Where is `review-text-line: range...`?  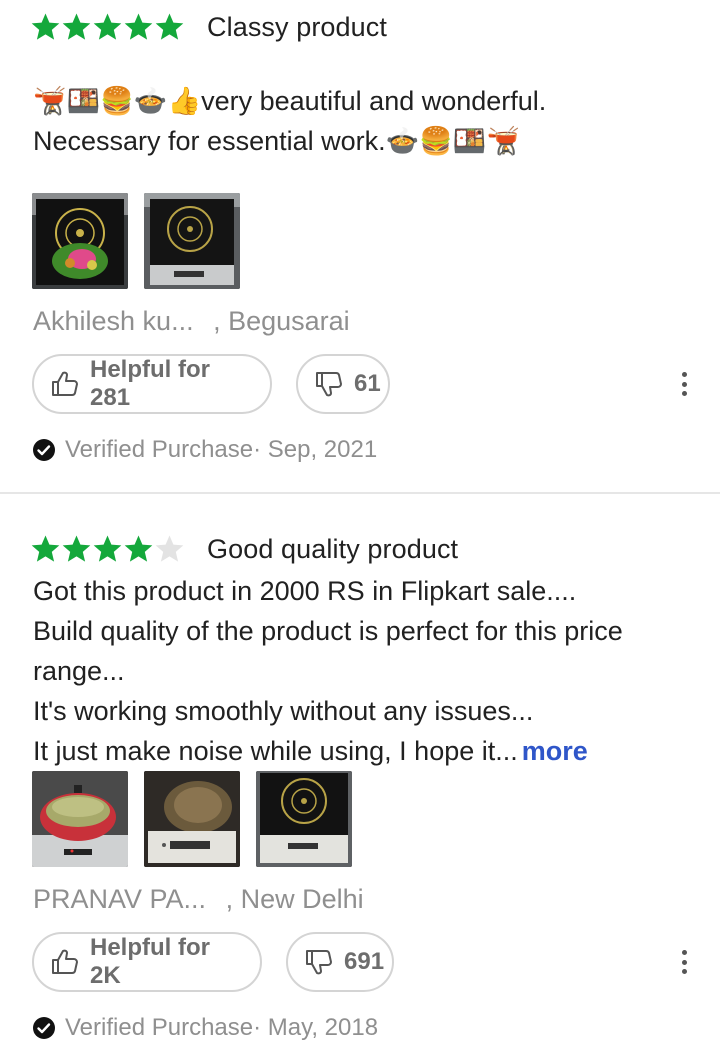
review-text-line: range... is located at coordinates (79, 671).